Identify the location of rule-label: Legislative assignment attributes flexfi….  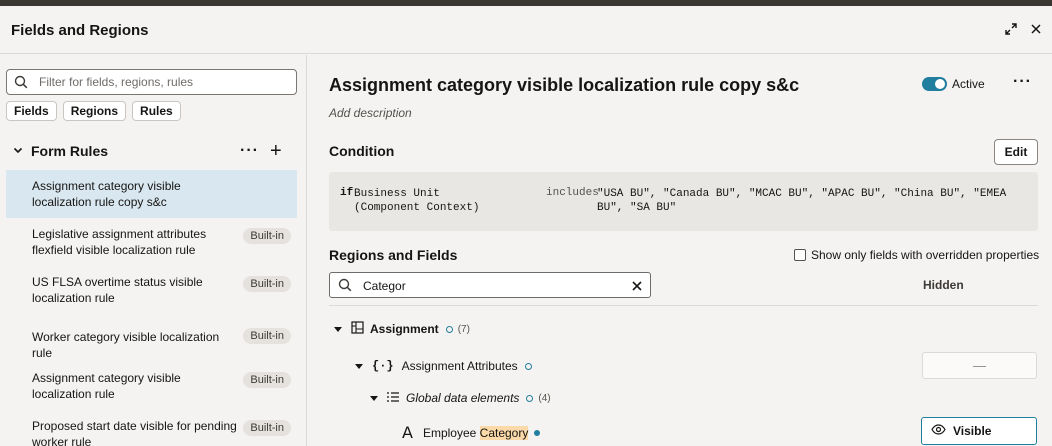
(119, 242).